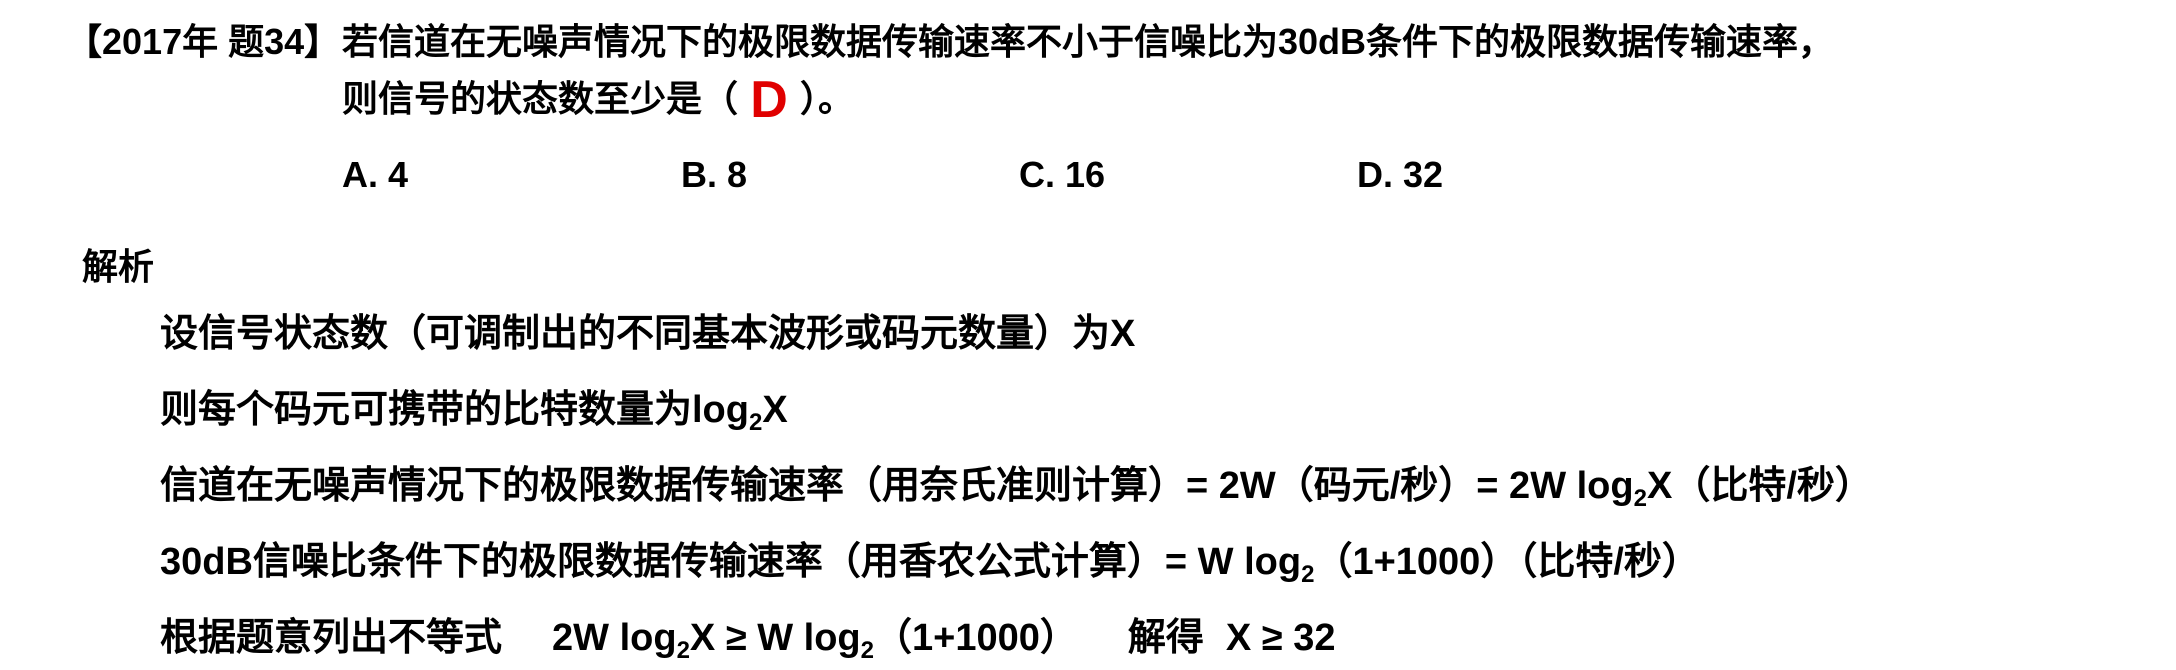 The height and width of the screenshot is (670, 2176). What do you see at coordinates (714, 174) in the screenshot?
I see `option-b: B. 8` at bounding box center [714, 174].